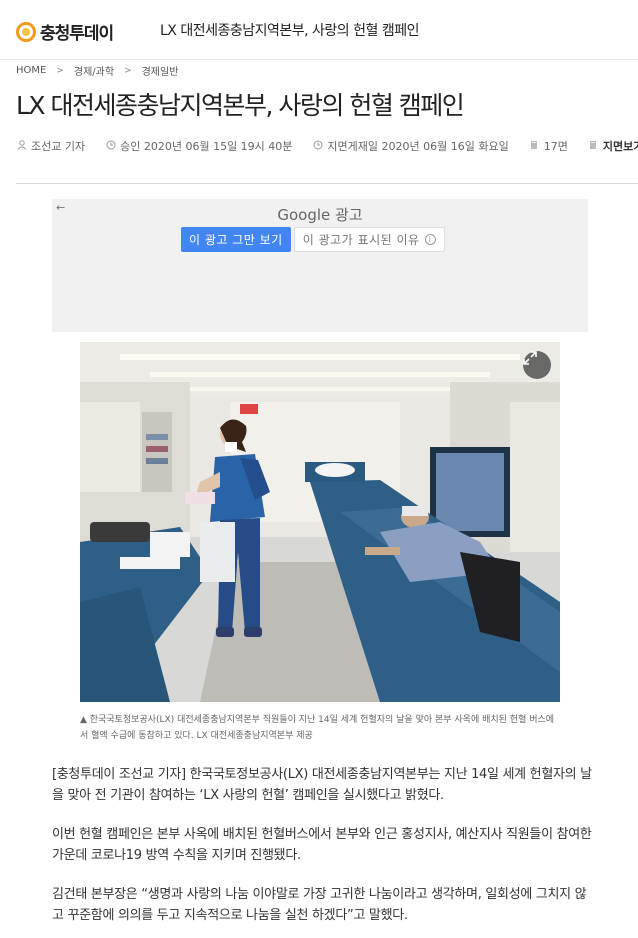  I want to click on ad-label: 광고, so click(349, 215).